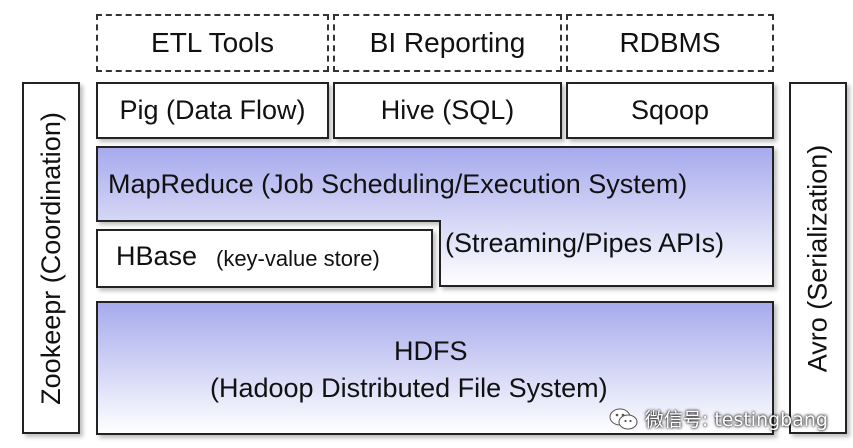 This screenshot has height=448, width=853. I want to click on zookeeper-box: Zookeepr (Coordination), so click(51, 258).